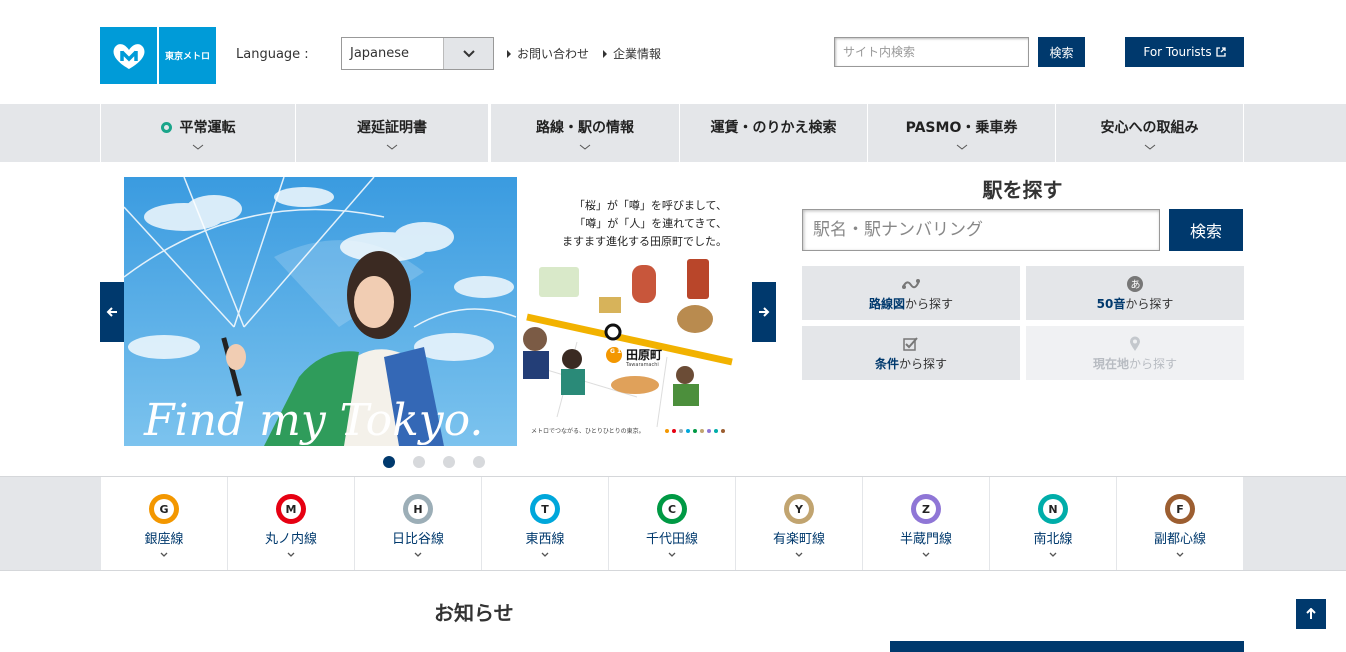  What do you see at coordinates (1135, 293) in the screenshot?
I see `find-by-kana-button: あ 50音から探す` at bounding box center [1135, 293].